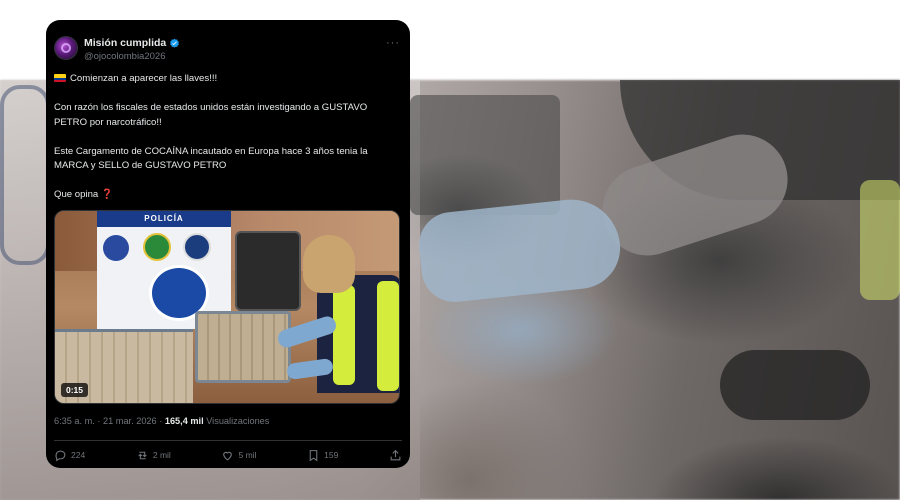  Describe the element at coordinates (25, 175) in the screenshot. I see `background-emblem-outline` at that location.